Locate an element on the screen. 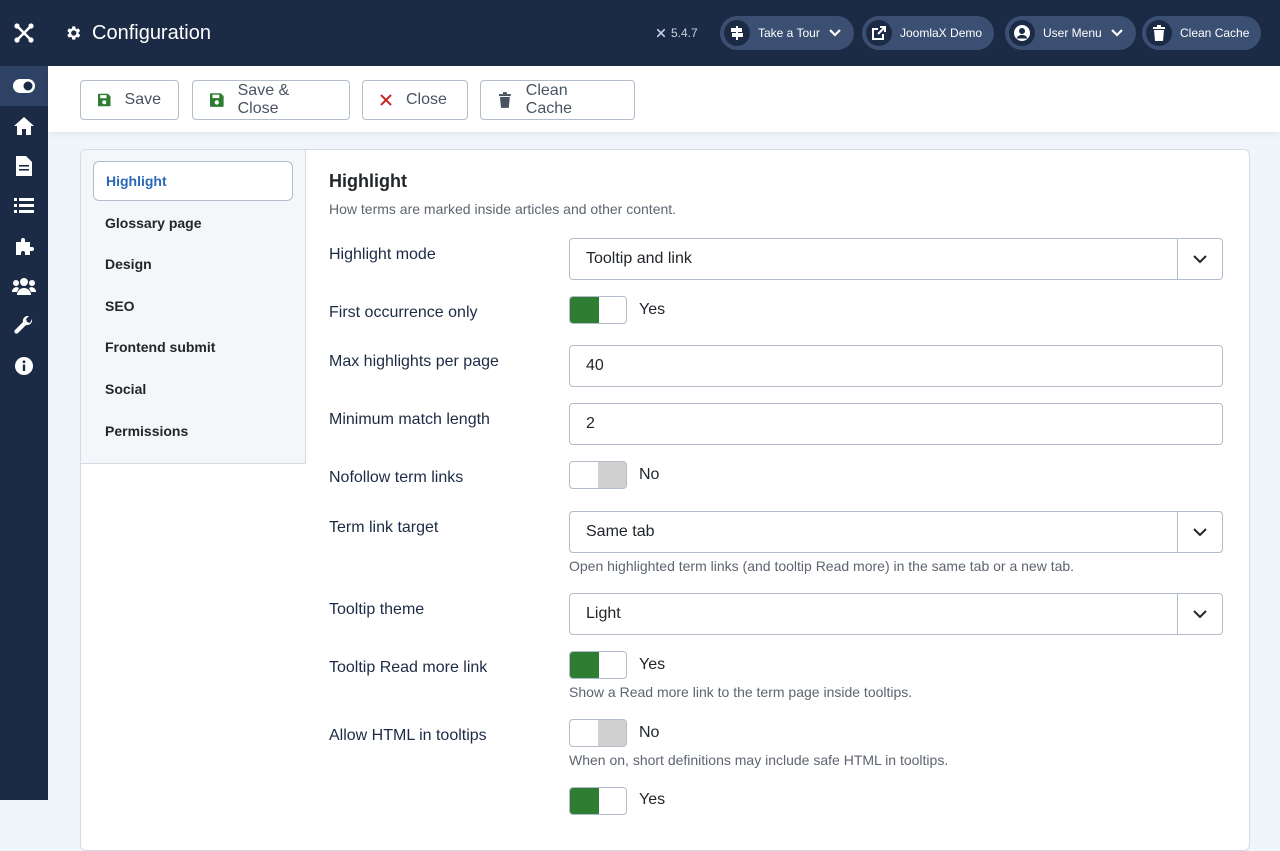  joomlax-demo-label: JoomlaX Demo is located at coordinates (941, 33).